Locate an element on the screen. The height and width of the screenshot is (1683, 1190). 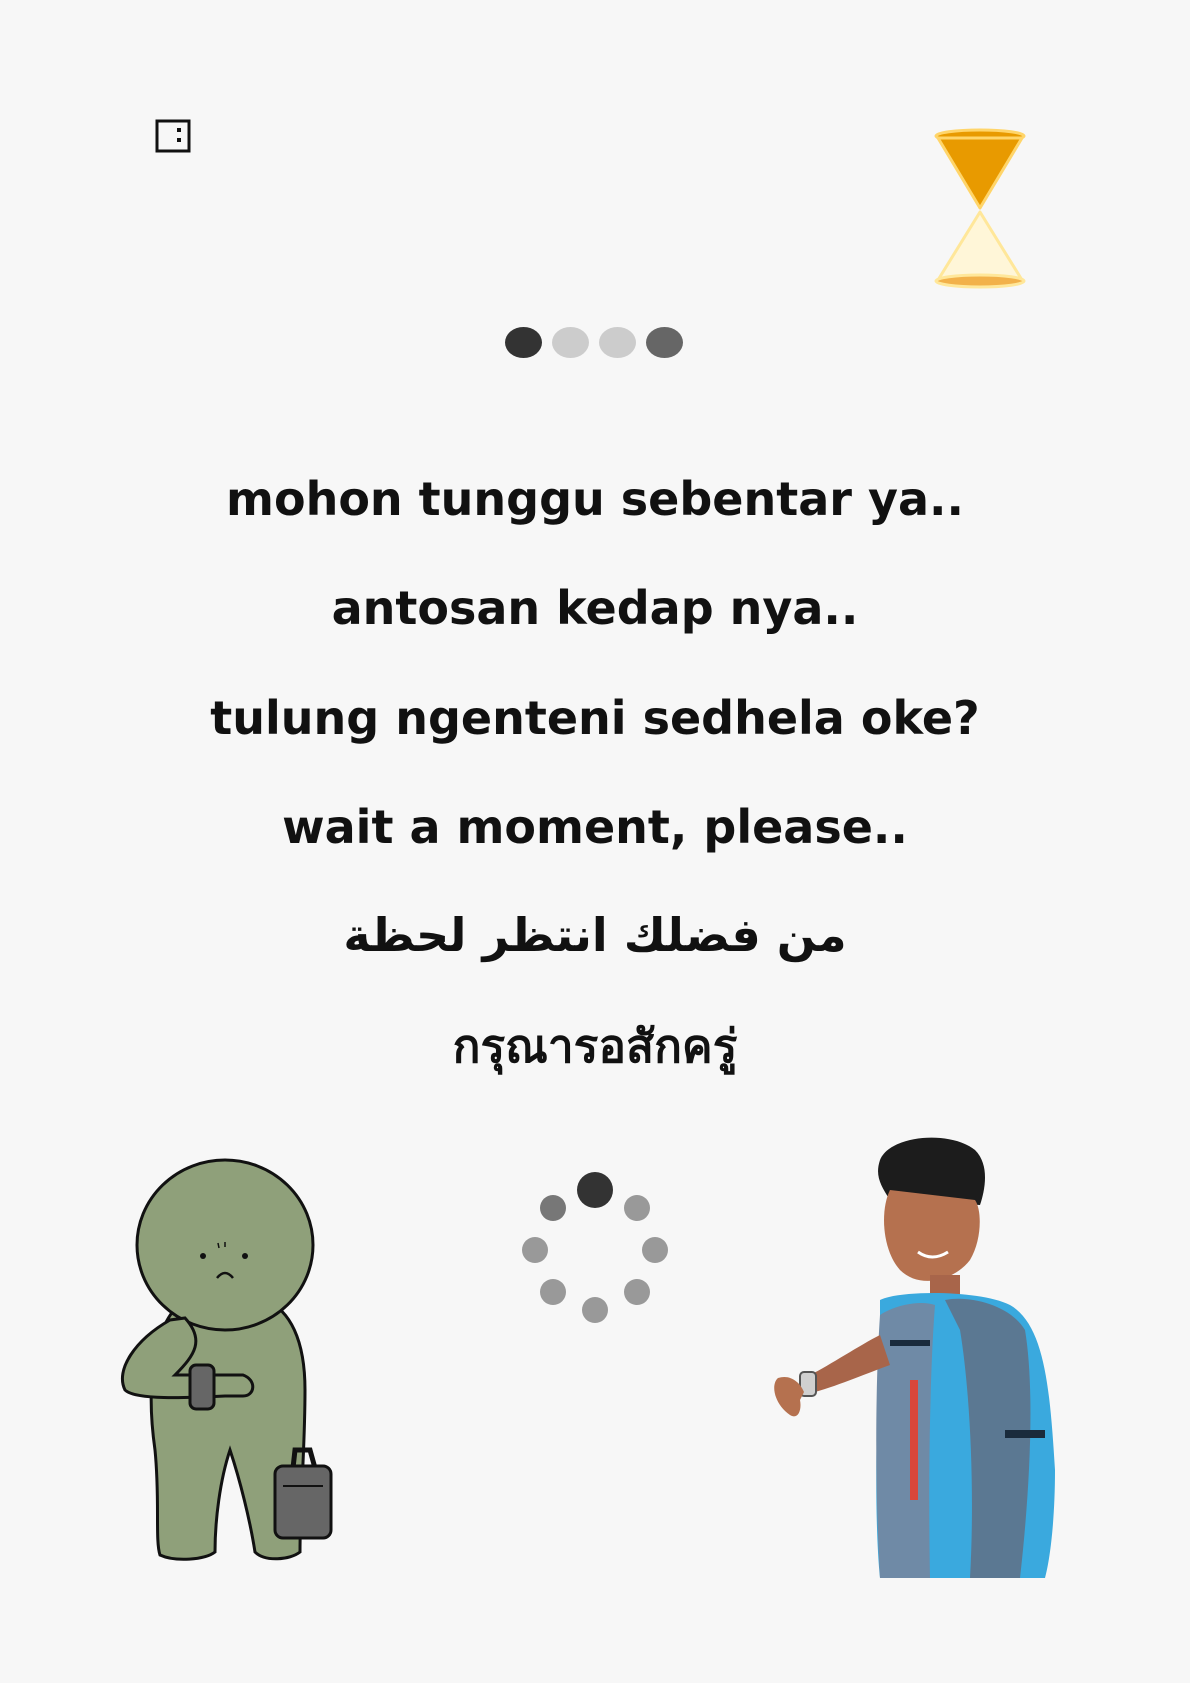
message-english: wait a moment, please.. is located at coordinates (595, 827).